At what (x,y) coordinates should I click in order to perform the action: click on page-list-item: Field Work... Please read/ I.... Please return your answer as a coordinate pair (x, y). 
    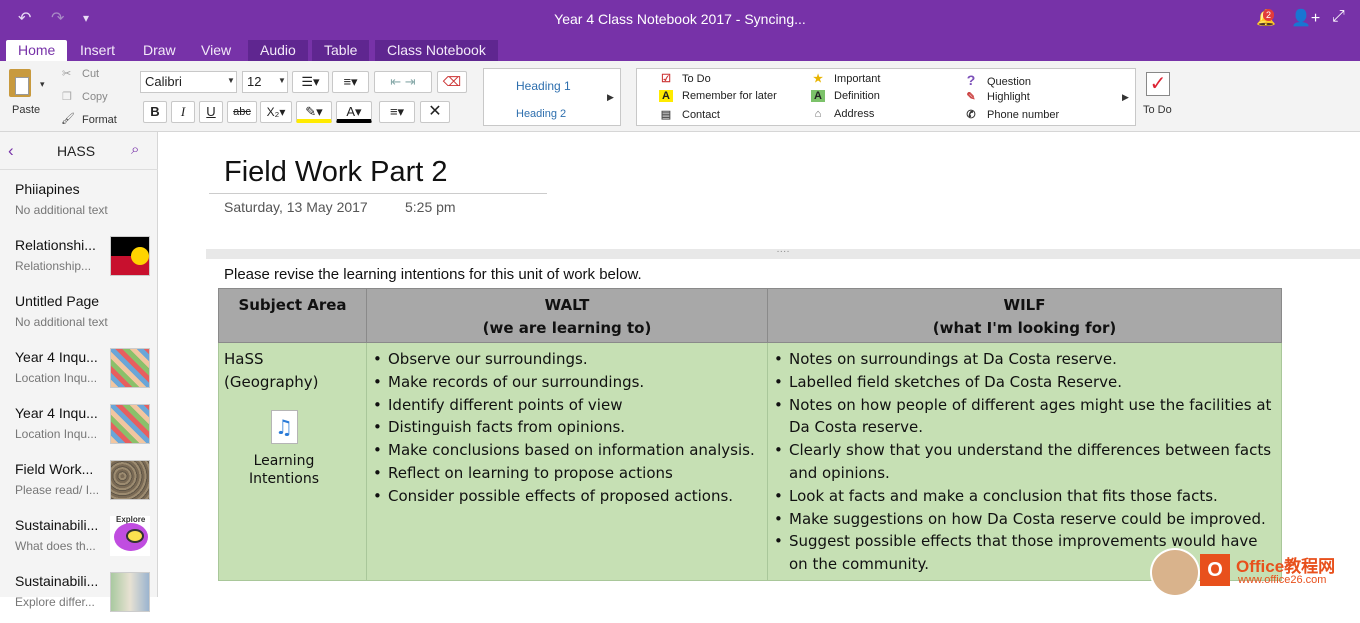
    Looking at the image, I should click on (79, 483).